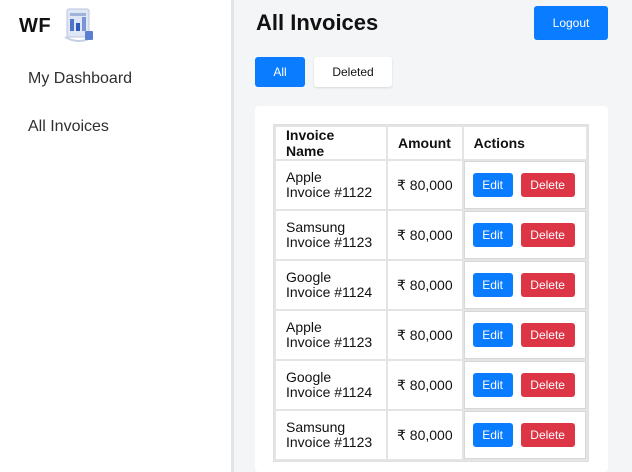 Image resolution: width=632 pixels, height=472 pixels. I want to click on brand: WF, so click(57, 26).